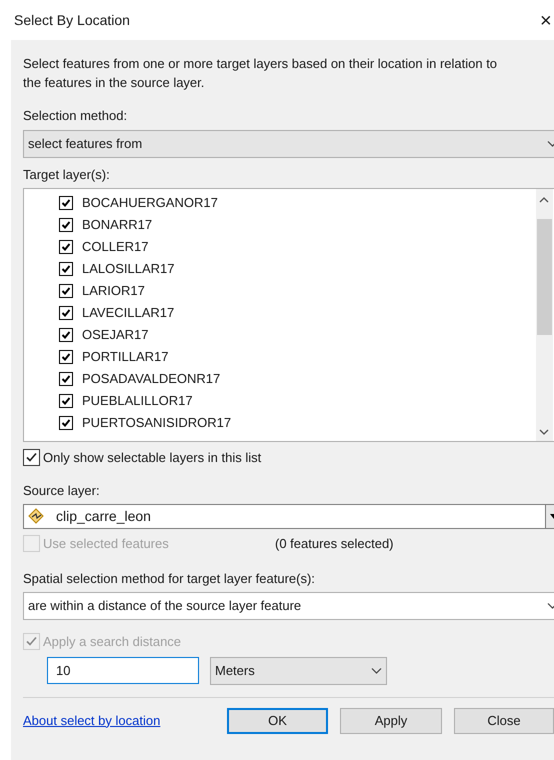 This screenshot has height=760, width=554. Describe the element at coordinates (376, 670) in the screenshot. I see `chevron-down-icon` at that location.